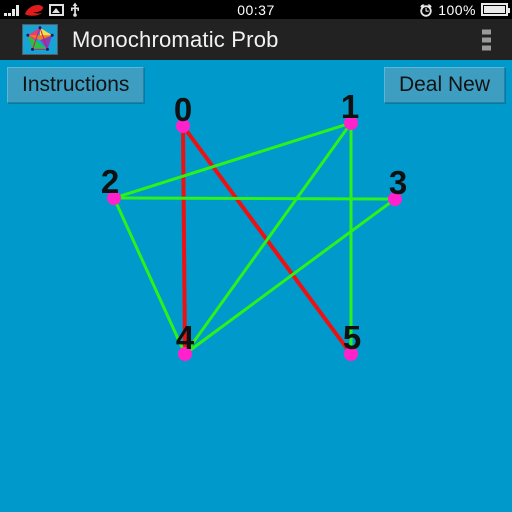 The height and width of the screenshot is (512, 512). I want to click on battery-full-icon, so click(495, 9).